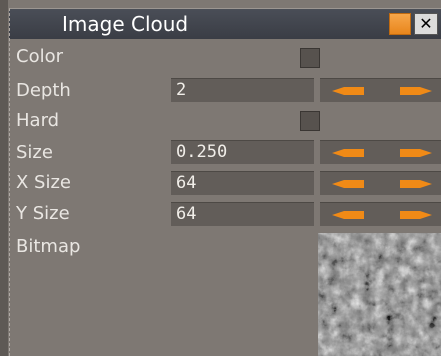 This screenshot has width=441, height=356. What do you see at coordinates (4, 178) in the screenshot?
I see `left-edge` at bounding box center [4, 178].